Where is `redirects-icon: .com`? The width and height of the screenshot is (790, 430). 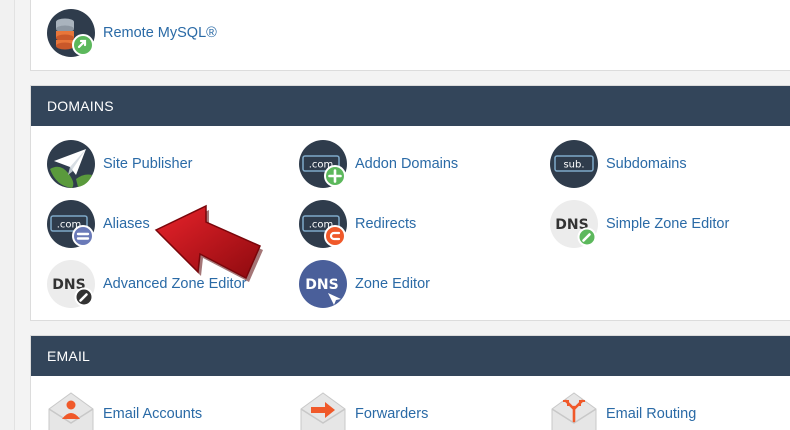
redirects-icon: .com is located at coordinates (323, 224).